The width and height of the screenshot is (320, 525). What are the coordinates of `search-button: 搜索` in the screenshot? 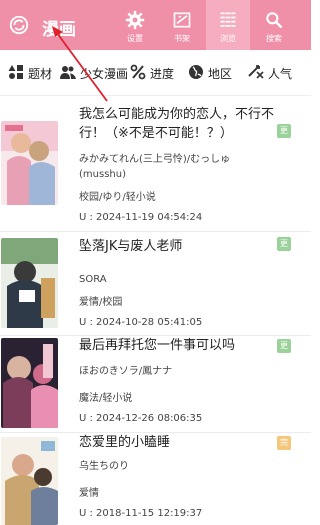 It's located at (274, 25).